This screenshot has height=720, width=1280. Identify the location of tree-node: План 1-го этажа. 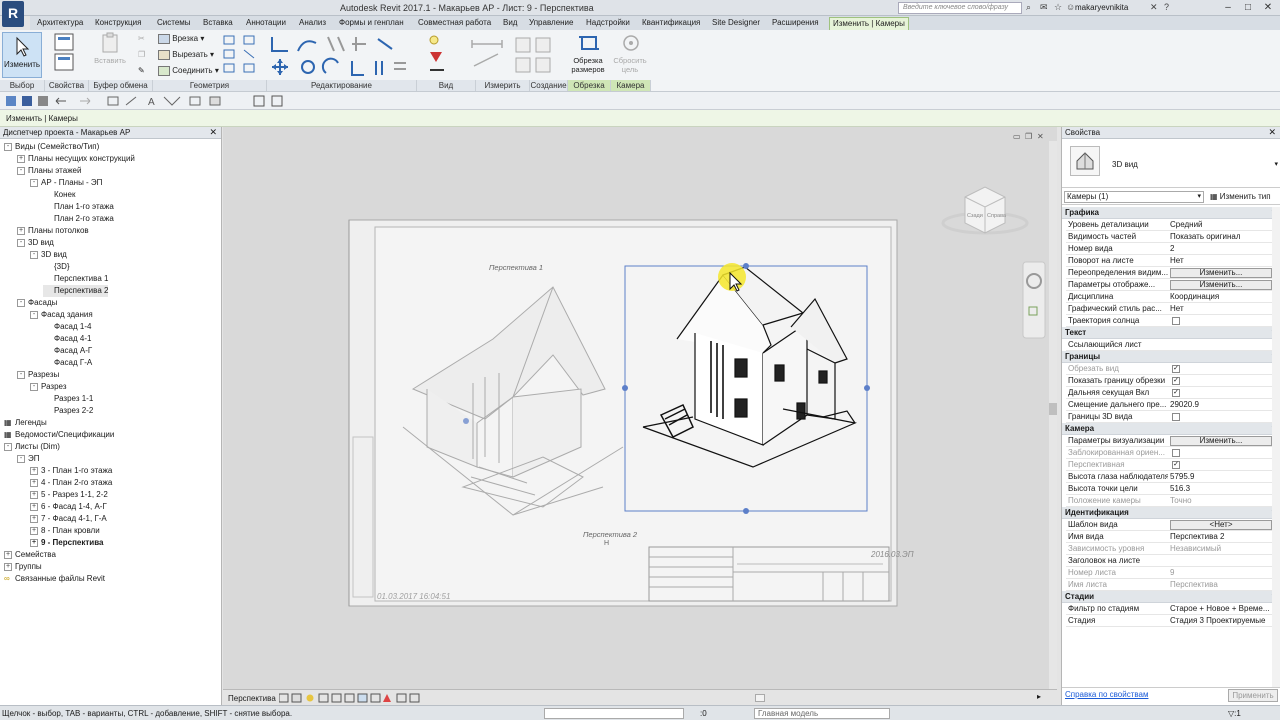
(78, 207).